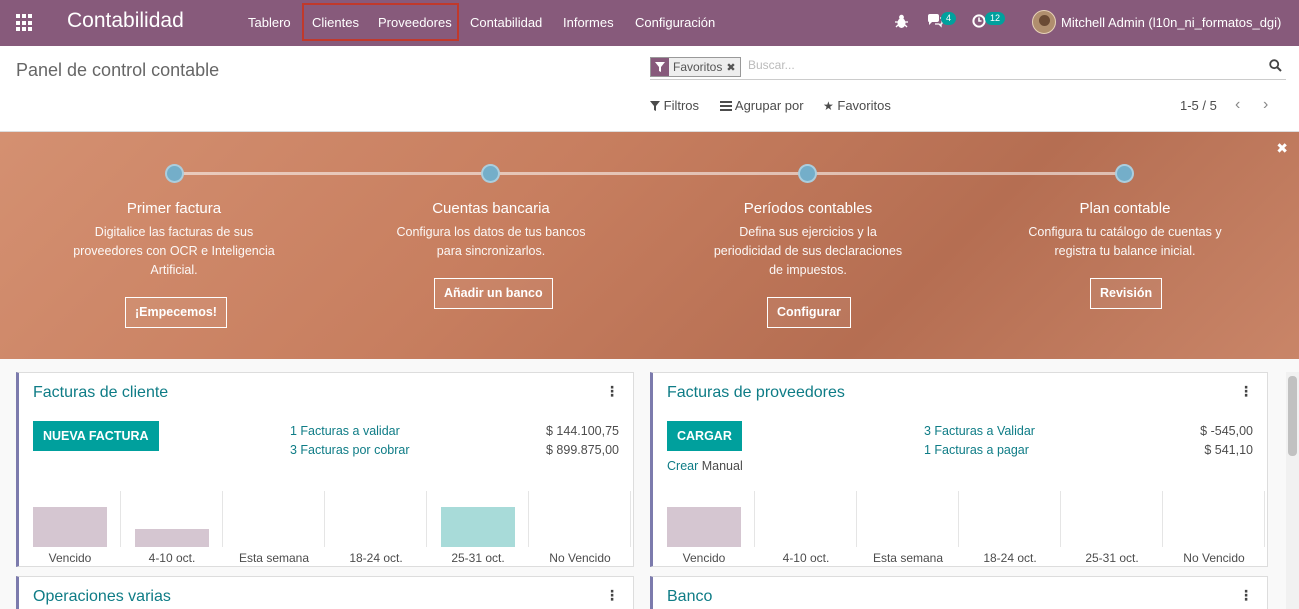 This screenshot has height=609, width=1299. Describe the element at coordinates (808, 208) in the screenshot. I see `step-title: Períodos contables` at that location.